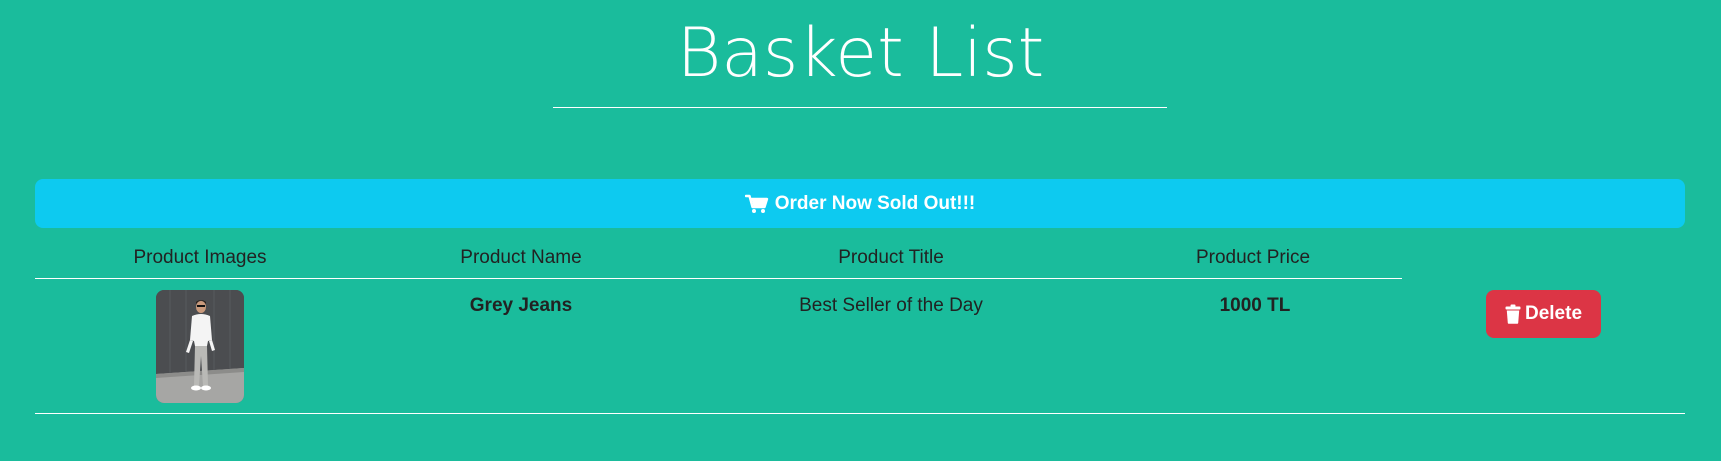 The image size is (1721, 461). What do you see at coordinates (521, 305) in the screenshot?
I see `product-name: Grey Jeans` at bounding box center [521, 305].